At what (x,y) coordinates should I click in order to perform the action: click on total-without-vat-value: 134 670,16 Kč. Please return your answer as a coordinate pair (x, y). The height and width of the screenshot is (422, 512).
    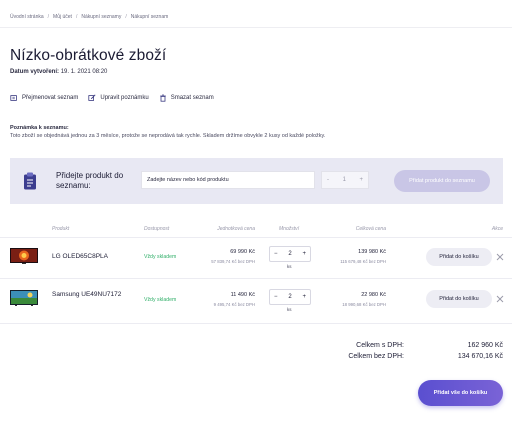
    Looking at the image, I should click on (480, 356).